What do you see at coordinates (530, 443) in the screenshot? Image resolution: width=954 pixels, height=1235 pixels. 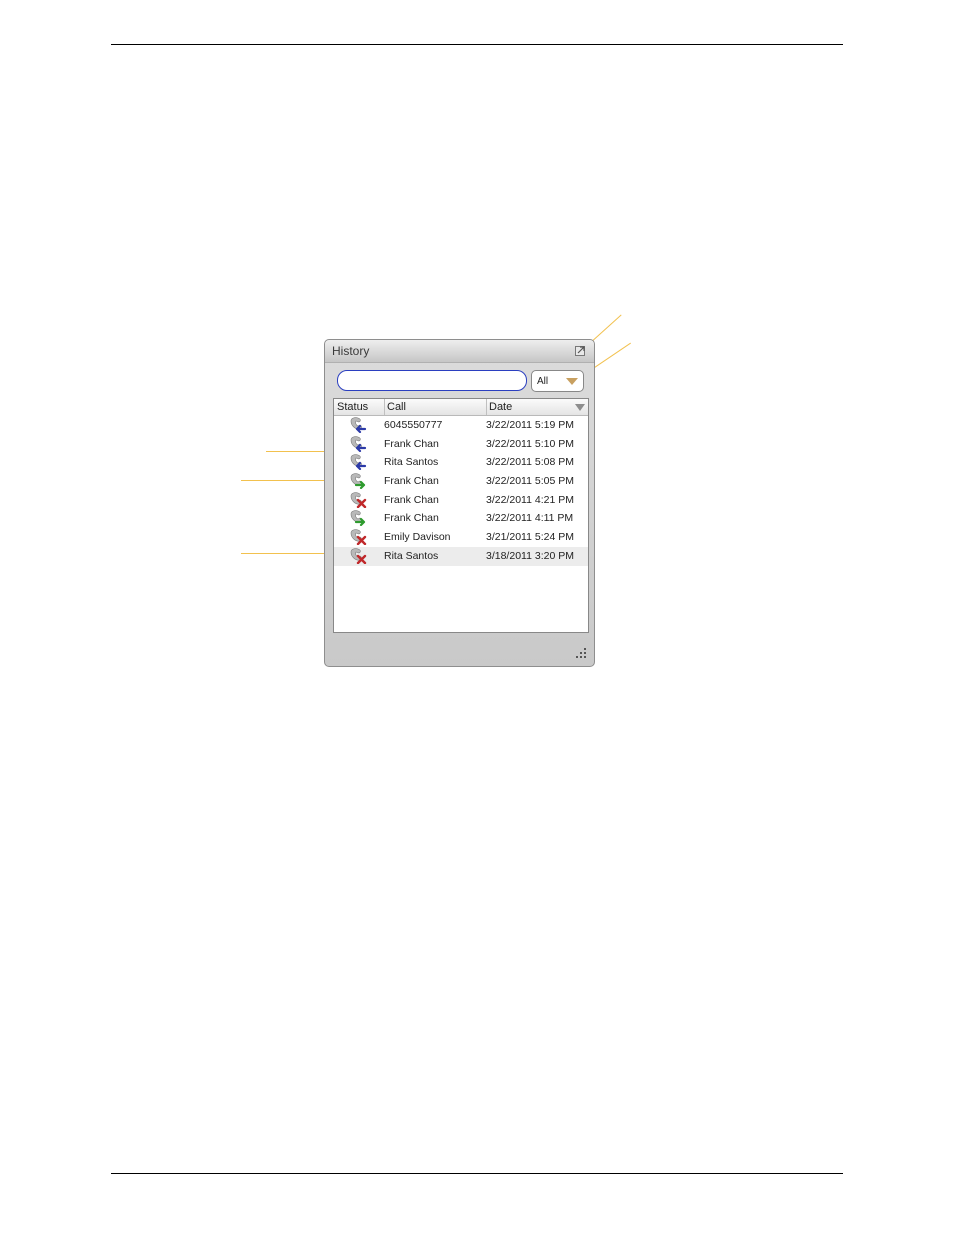 I see `call-date: 3/22/2011 5:10 PM` at bounding box center [530, 443].